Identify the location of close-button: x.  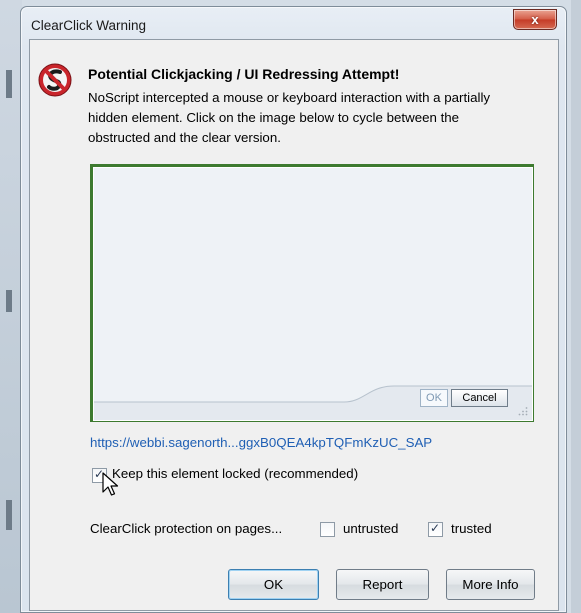
(535, 19).